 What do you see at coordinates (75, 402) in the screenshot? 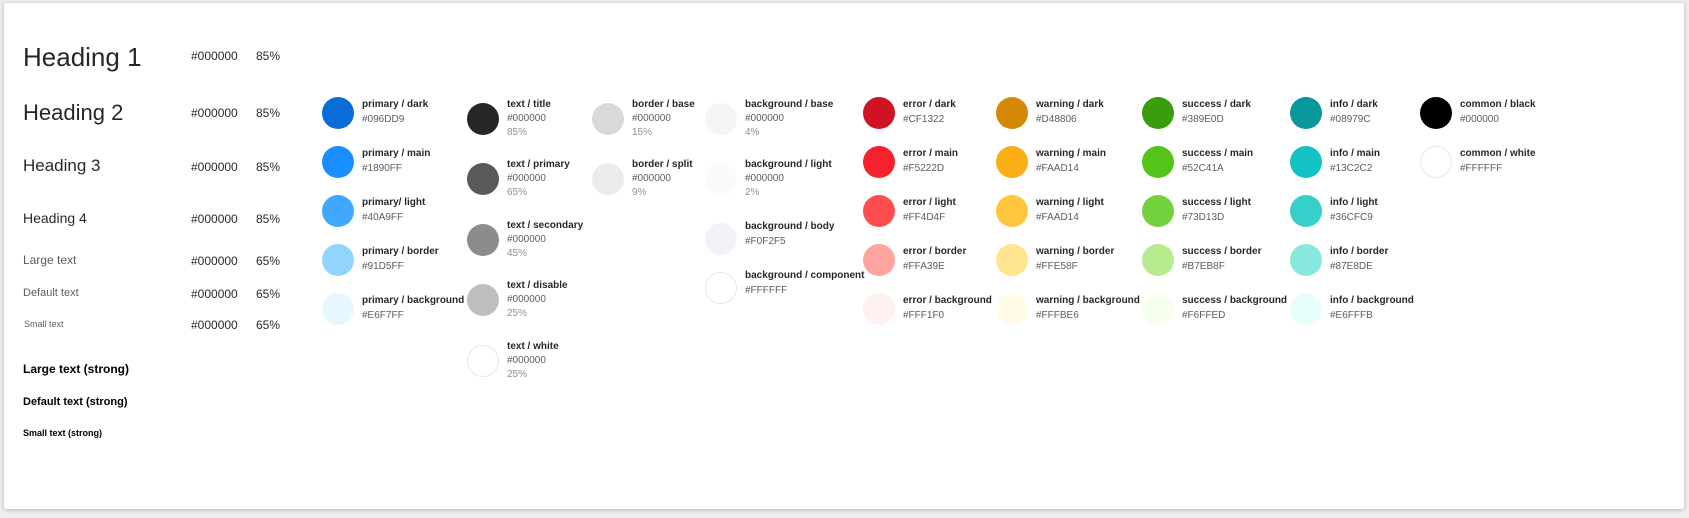
I see `typo-label: Default text (strong)` at bounding box center [75, 402].